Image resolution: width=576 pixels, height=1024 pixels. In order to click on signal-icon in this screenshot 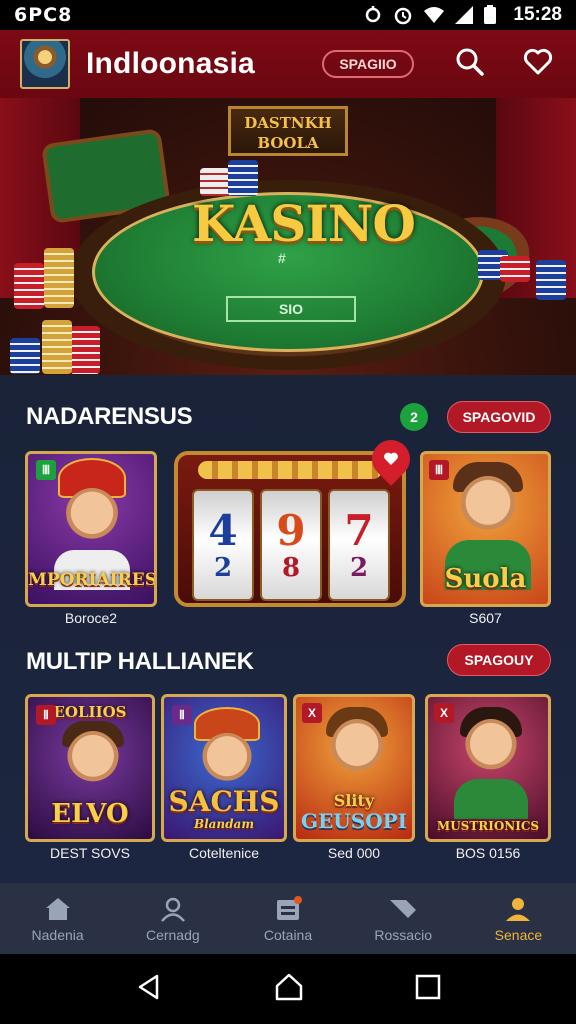, I will do `click(463, 15)`.